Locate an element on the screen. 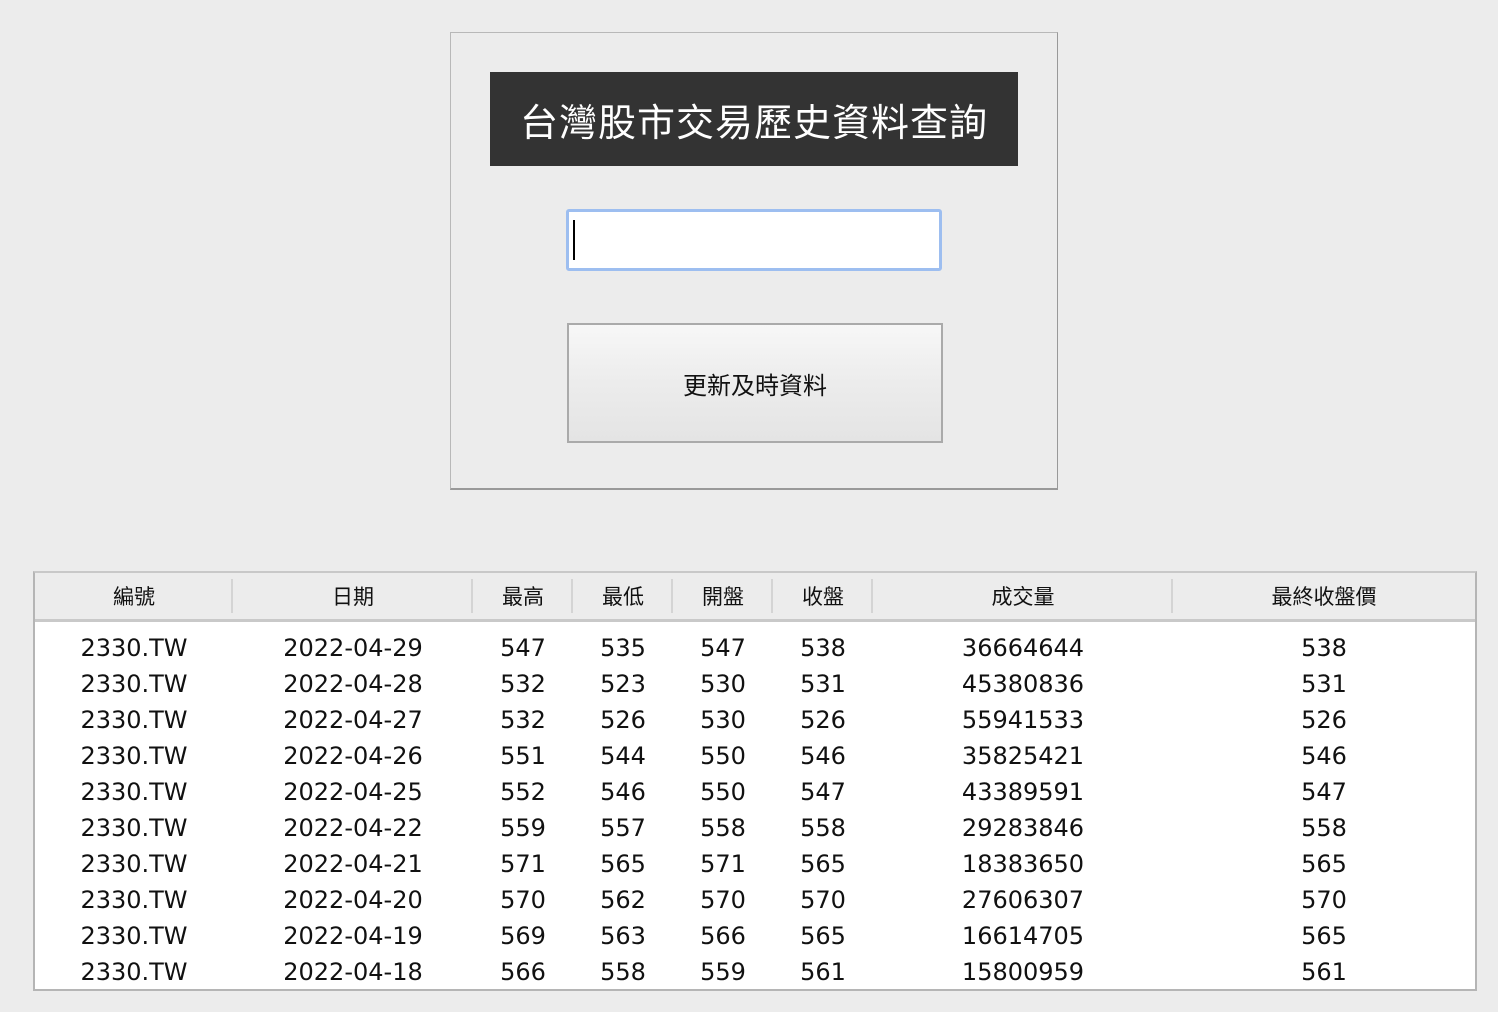 This screenshot has width=1498, height=1012. table-cell: 15800959 is located at coordinates (1023, 972).